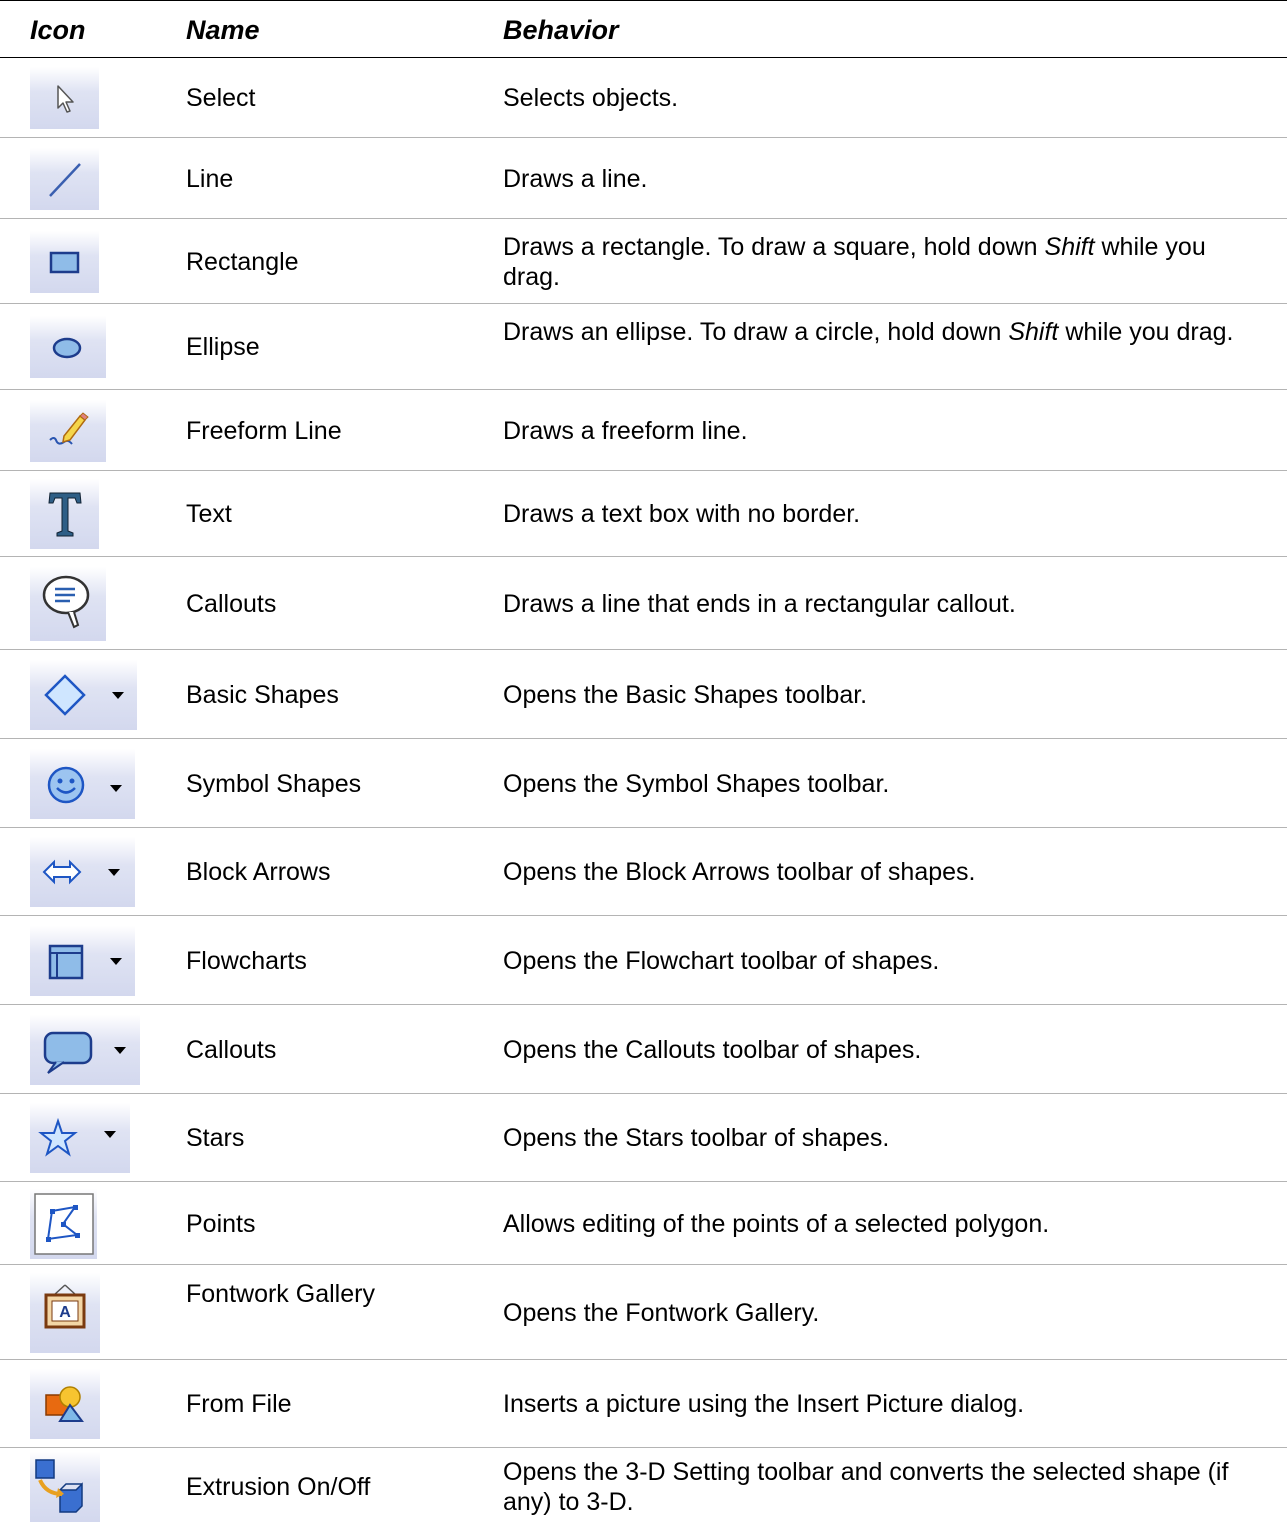  I want to click on table-row: Stars Opens the Stars toolbar of shapes., so click(643, 1138).